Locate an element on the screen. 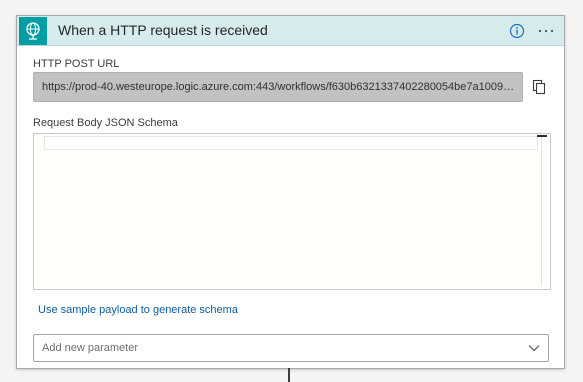 The width and height of the screenshot is (583, 382). copy-icon is located at coordinates (539, 87).